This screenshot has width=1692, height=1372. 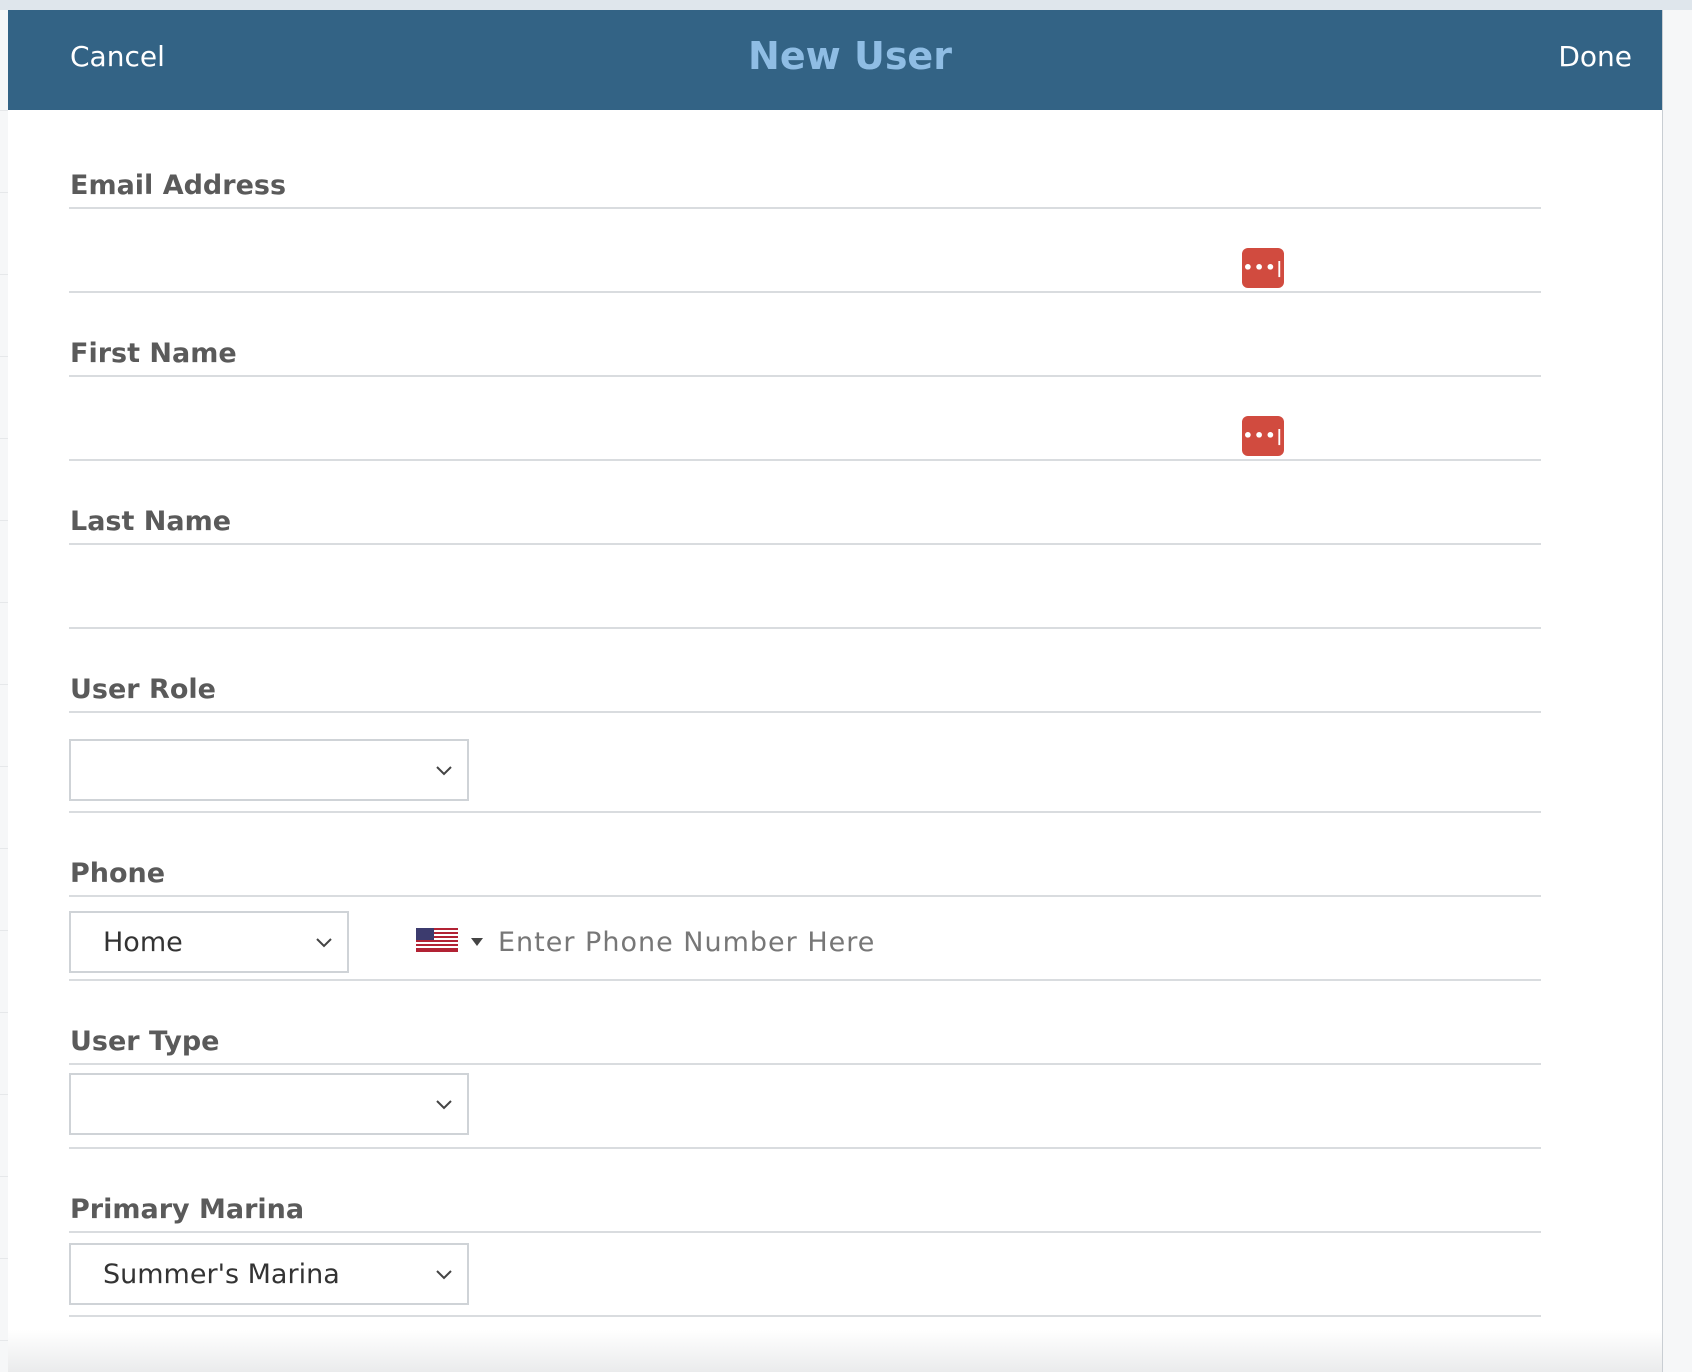 I want to click on user-type-select, so click(x=269, y=1104).